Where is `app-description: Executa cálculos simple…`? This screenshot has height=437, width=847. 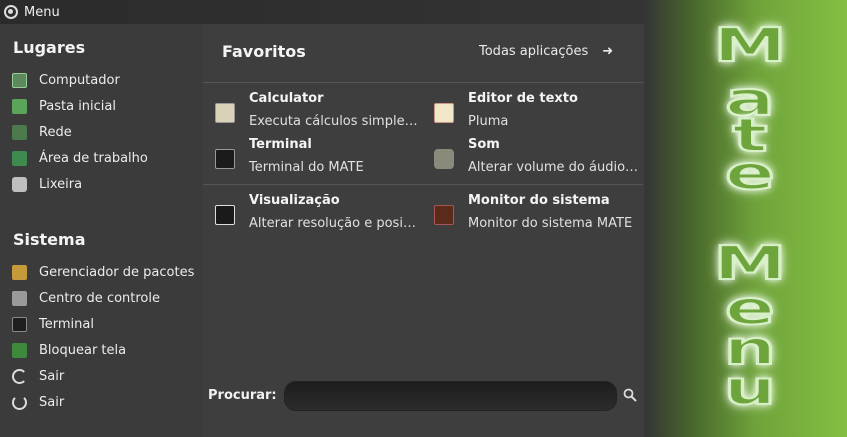 app-description: Executa cálculos simple… is located at coordinates (333, 121).